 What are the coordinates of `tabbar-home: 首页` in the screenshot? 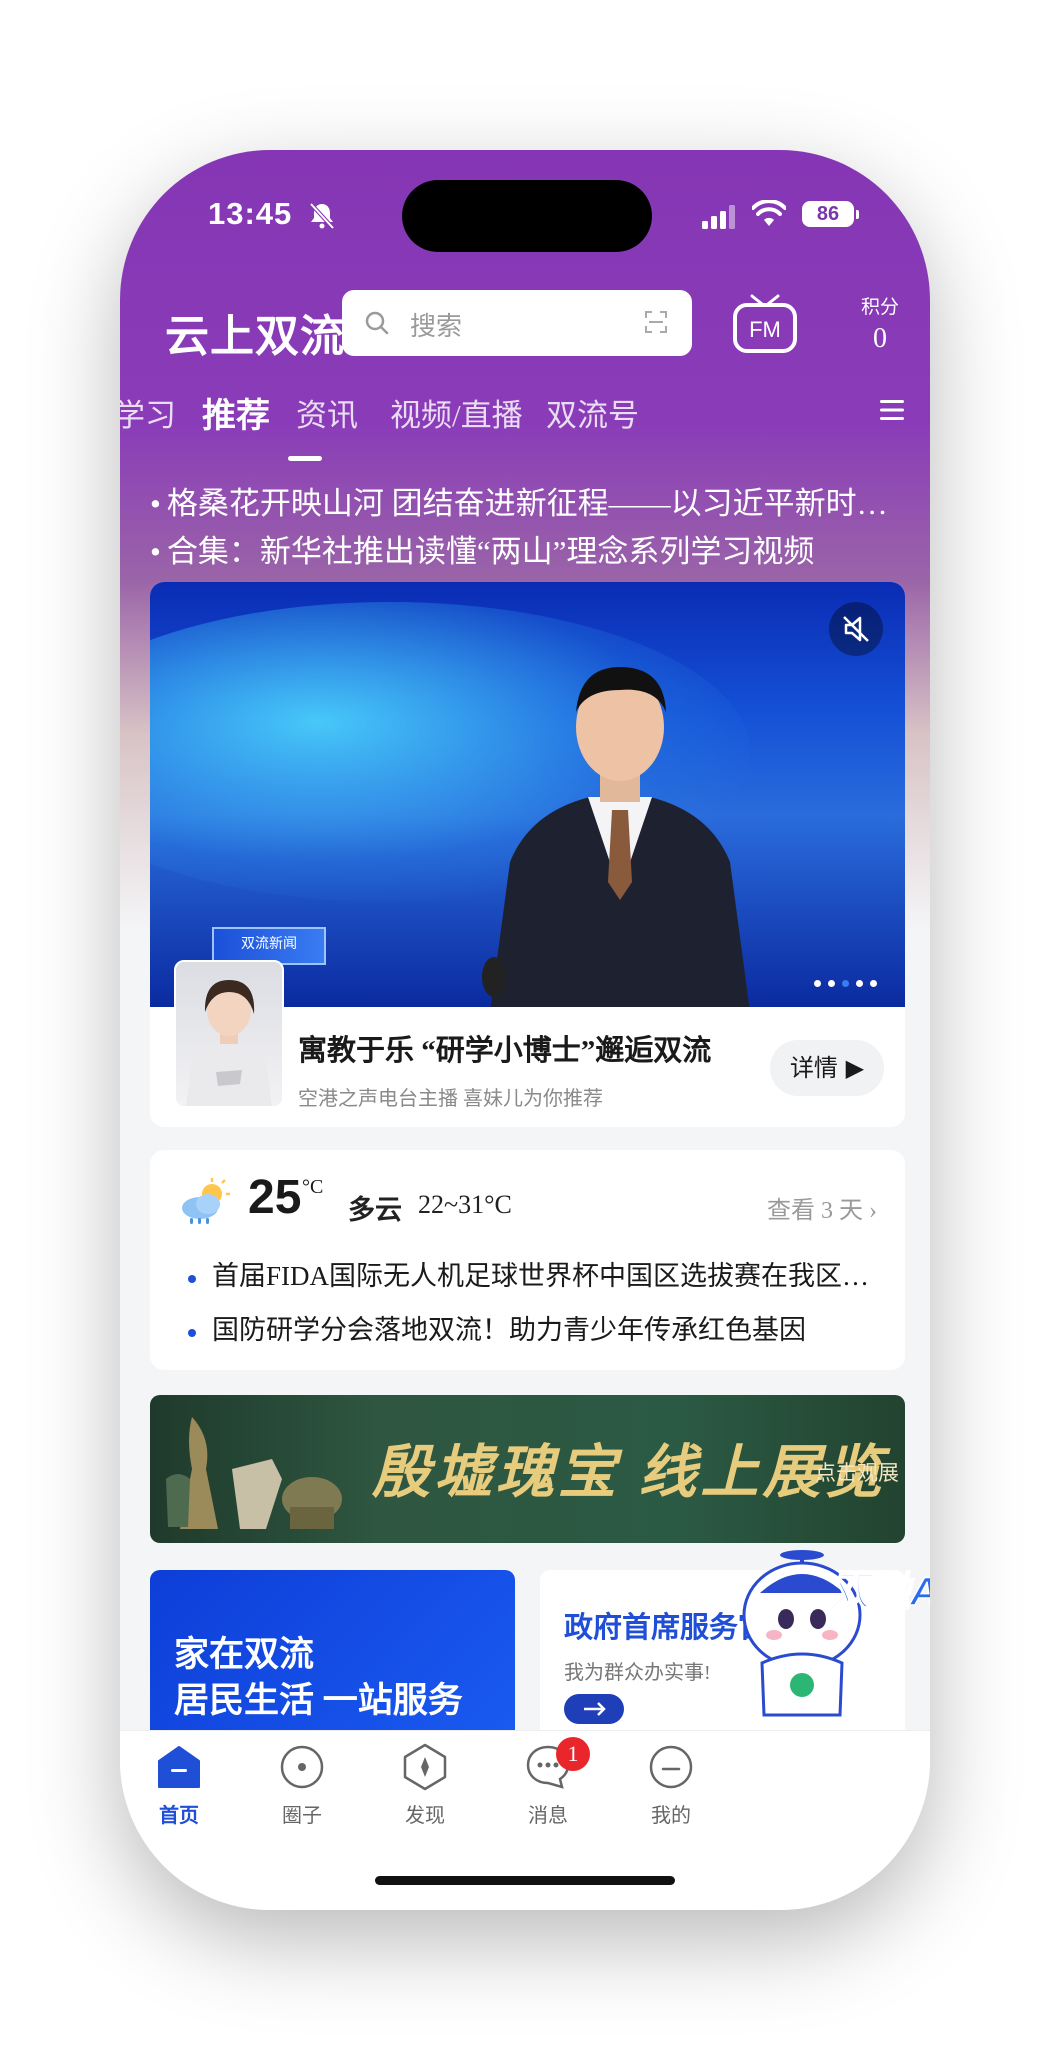 It's located at (179, 1784).